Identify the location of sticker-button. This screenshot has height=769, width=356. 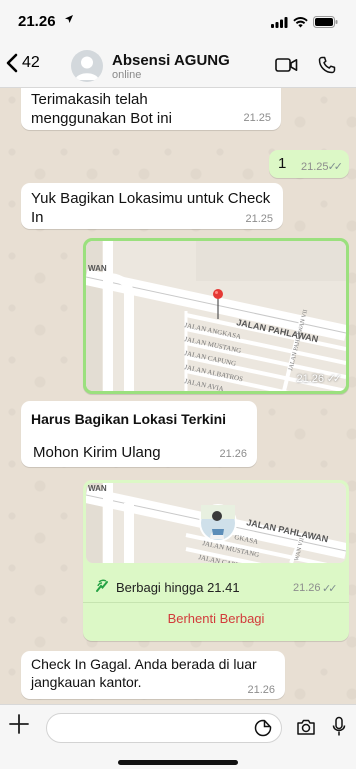
(263, 730).